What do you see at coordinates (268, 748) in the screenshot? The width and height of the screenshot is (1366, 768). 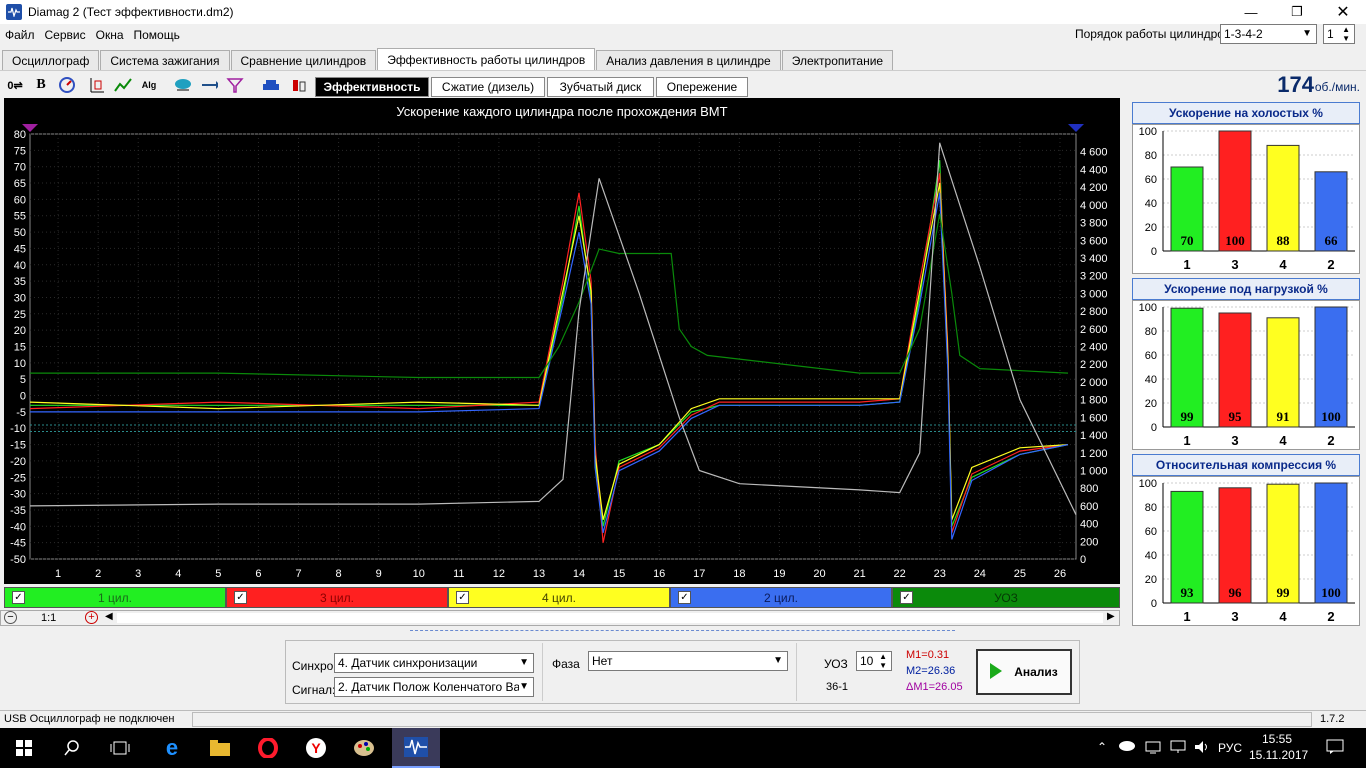 I see `opera-browser-icon` at bounding box center [268, 748].